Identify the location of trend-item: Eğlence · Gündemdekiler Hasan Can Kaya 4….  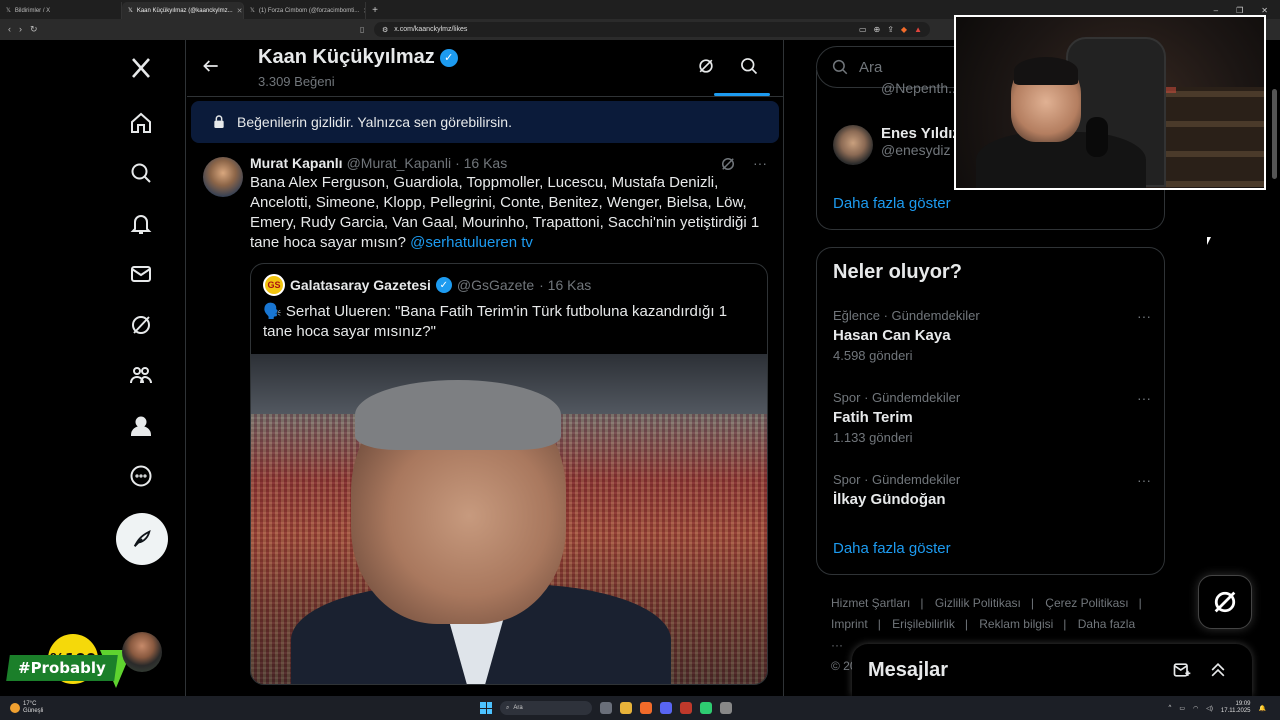
(992, 335).